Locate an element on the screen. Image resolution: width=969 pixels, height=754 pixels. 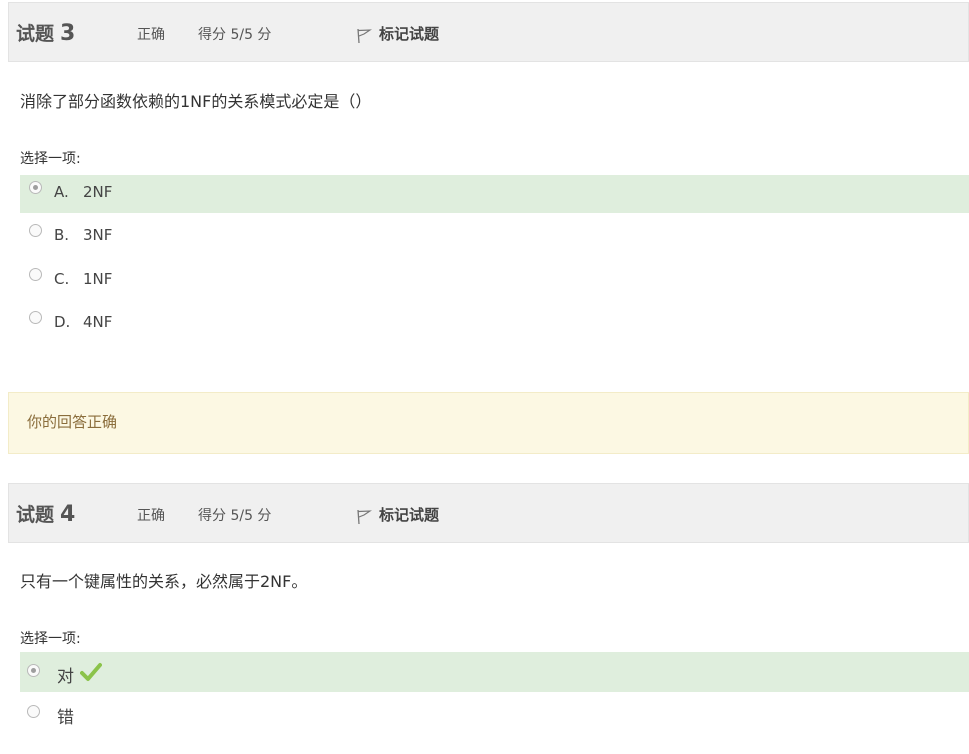
question-title: 试题 4 is located at coordinates (45, 513).